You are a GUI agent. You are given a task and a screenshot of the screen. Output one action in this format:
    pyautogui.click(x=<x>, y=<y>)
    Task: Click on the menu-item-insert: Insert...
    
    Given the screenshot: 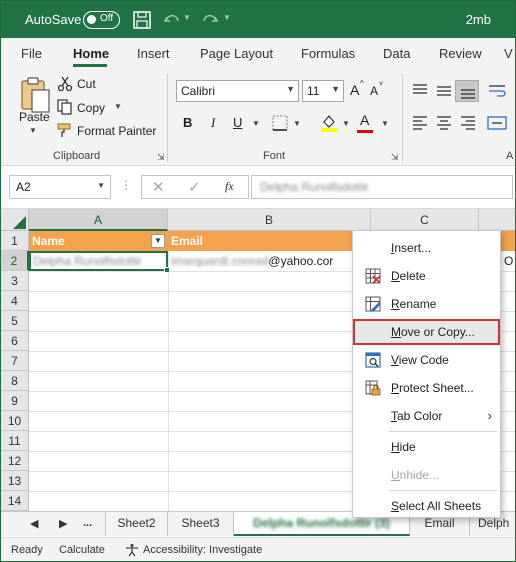 What is the action you would take?
    pyautogui.click(x=426, y=248)
    